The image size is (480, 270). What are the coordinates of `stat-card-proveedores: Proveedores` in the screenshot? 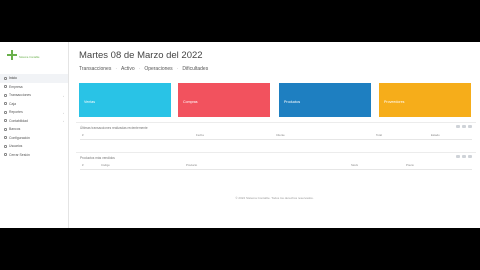 It's located at (425, 100).